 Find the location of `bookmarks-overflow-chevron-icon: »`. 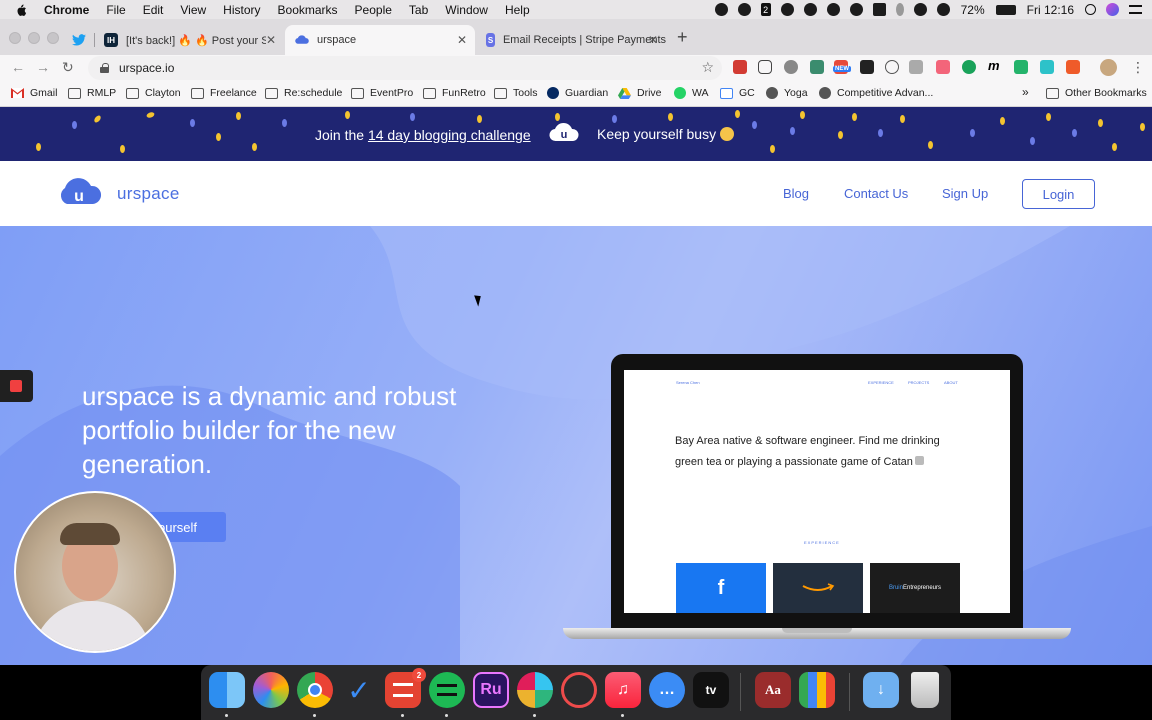

bookmarks-overflow-chevron-icon: » is located at coordinates (1025, 92).